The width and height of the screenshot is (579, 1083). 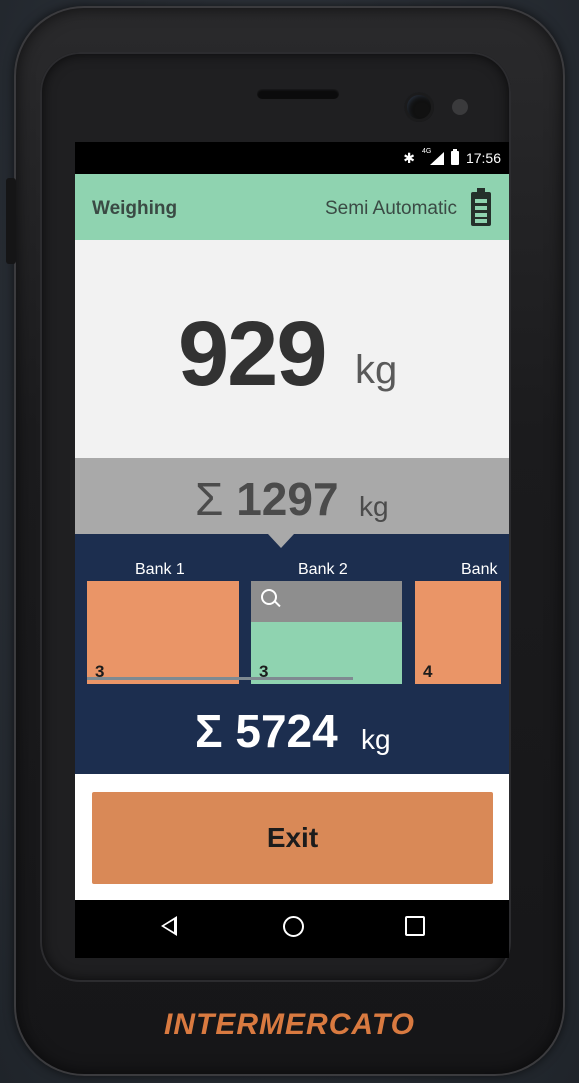 What do you see at coordinates (374, 506) in the screenshot?
I see `bank-sum-unit: kg` at bounding box center [374, 506].